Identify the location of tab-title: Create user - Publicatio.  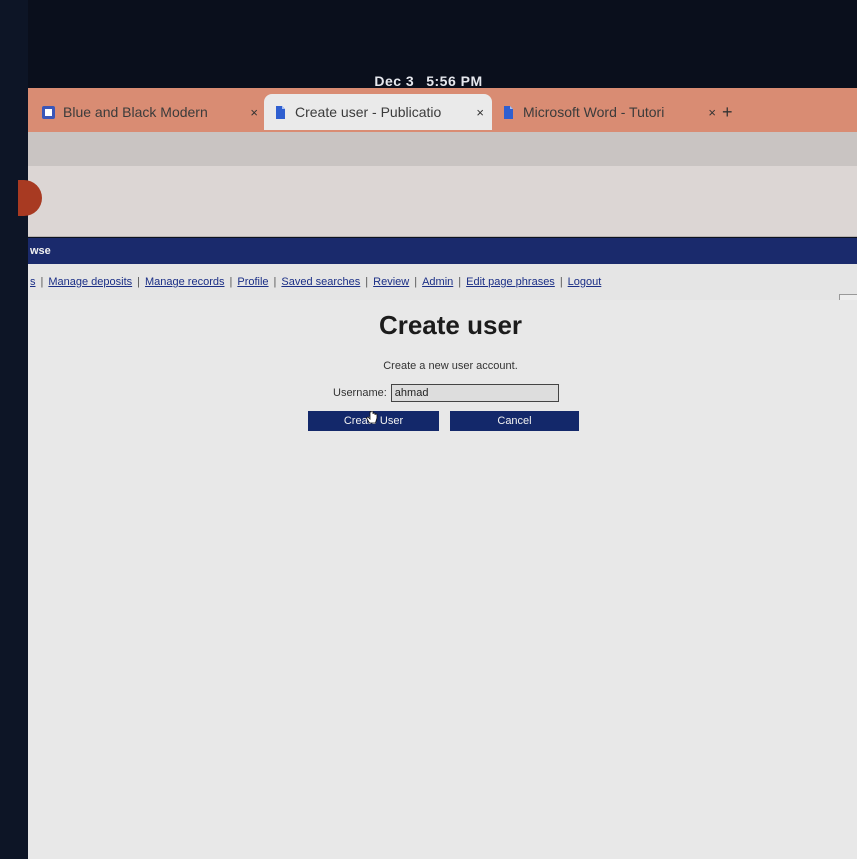
(368, 112).